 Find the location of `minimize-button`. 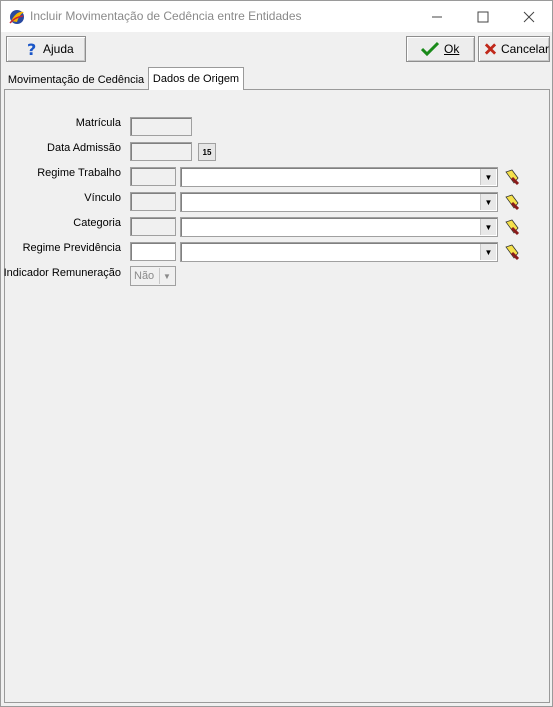

minimize-button is located at coordinates (437, 16).